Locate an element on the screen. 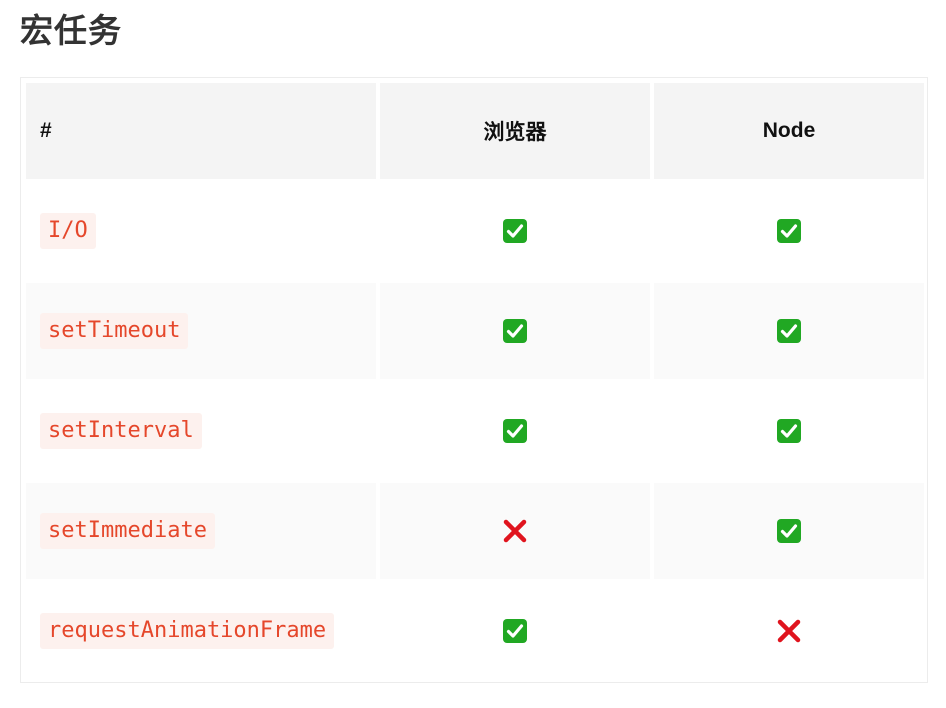 The image size is (946, 708). table-row-name: requestAnimationFrame is located at coordinates (201, 631).